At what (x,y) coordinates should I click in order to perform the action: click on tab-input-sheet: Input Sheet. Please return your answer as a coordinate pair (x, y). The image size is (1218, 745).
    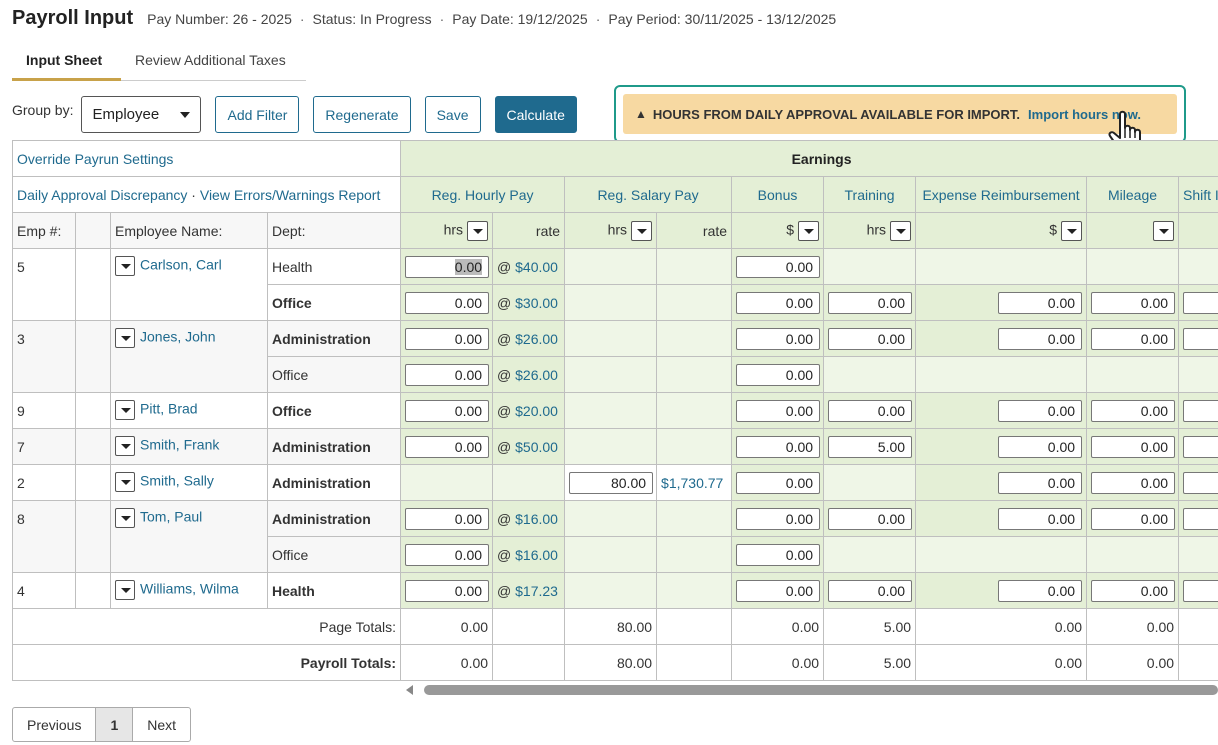
    Looking at the image, I should click on (66, 62).